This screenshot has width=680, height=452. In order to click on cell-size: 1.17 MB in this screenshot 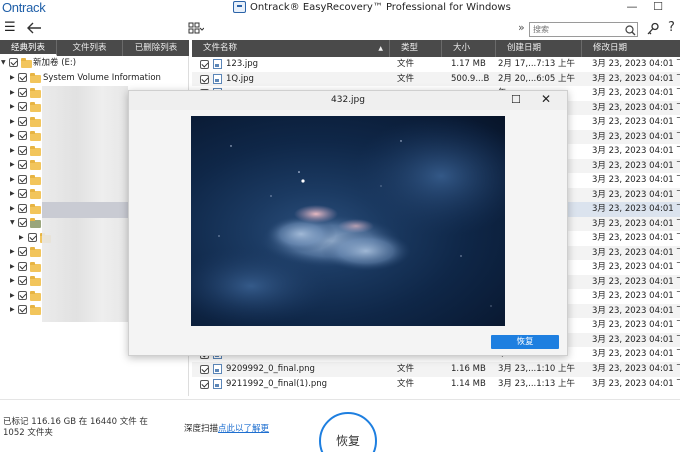, I will do `click(468, 64)`.